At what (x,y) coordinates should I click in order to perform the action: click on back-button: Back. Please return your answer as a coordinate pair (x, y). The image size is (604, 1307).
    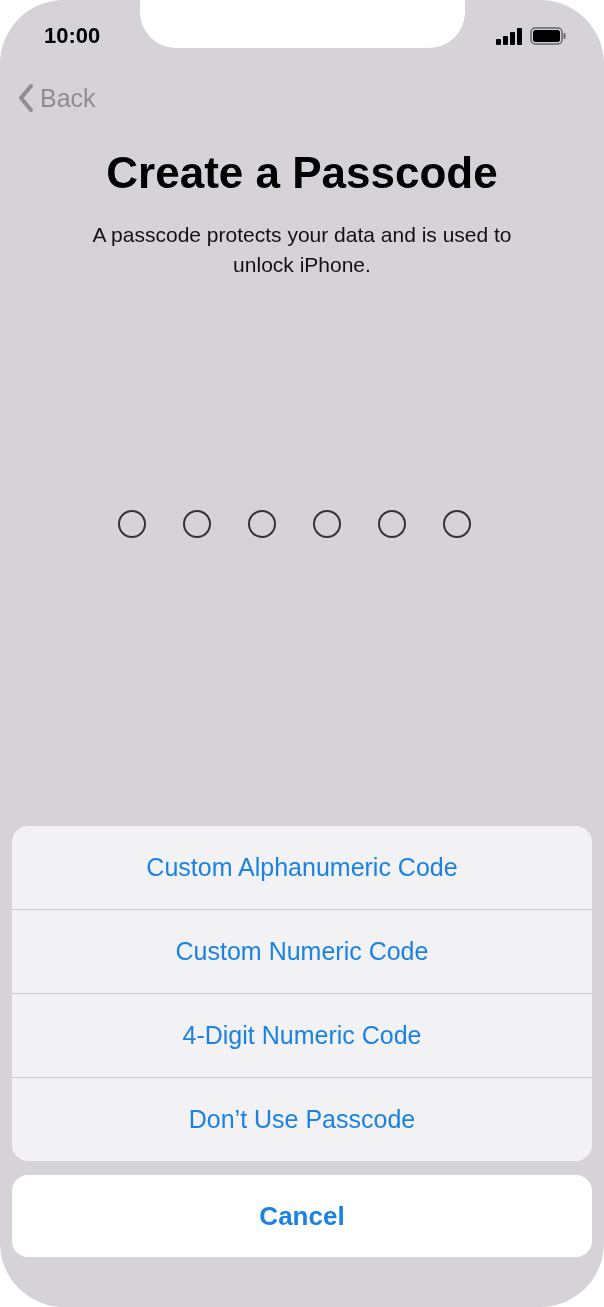
    Looking at the image, I should click on (57, 98).